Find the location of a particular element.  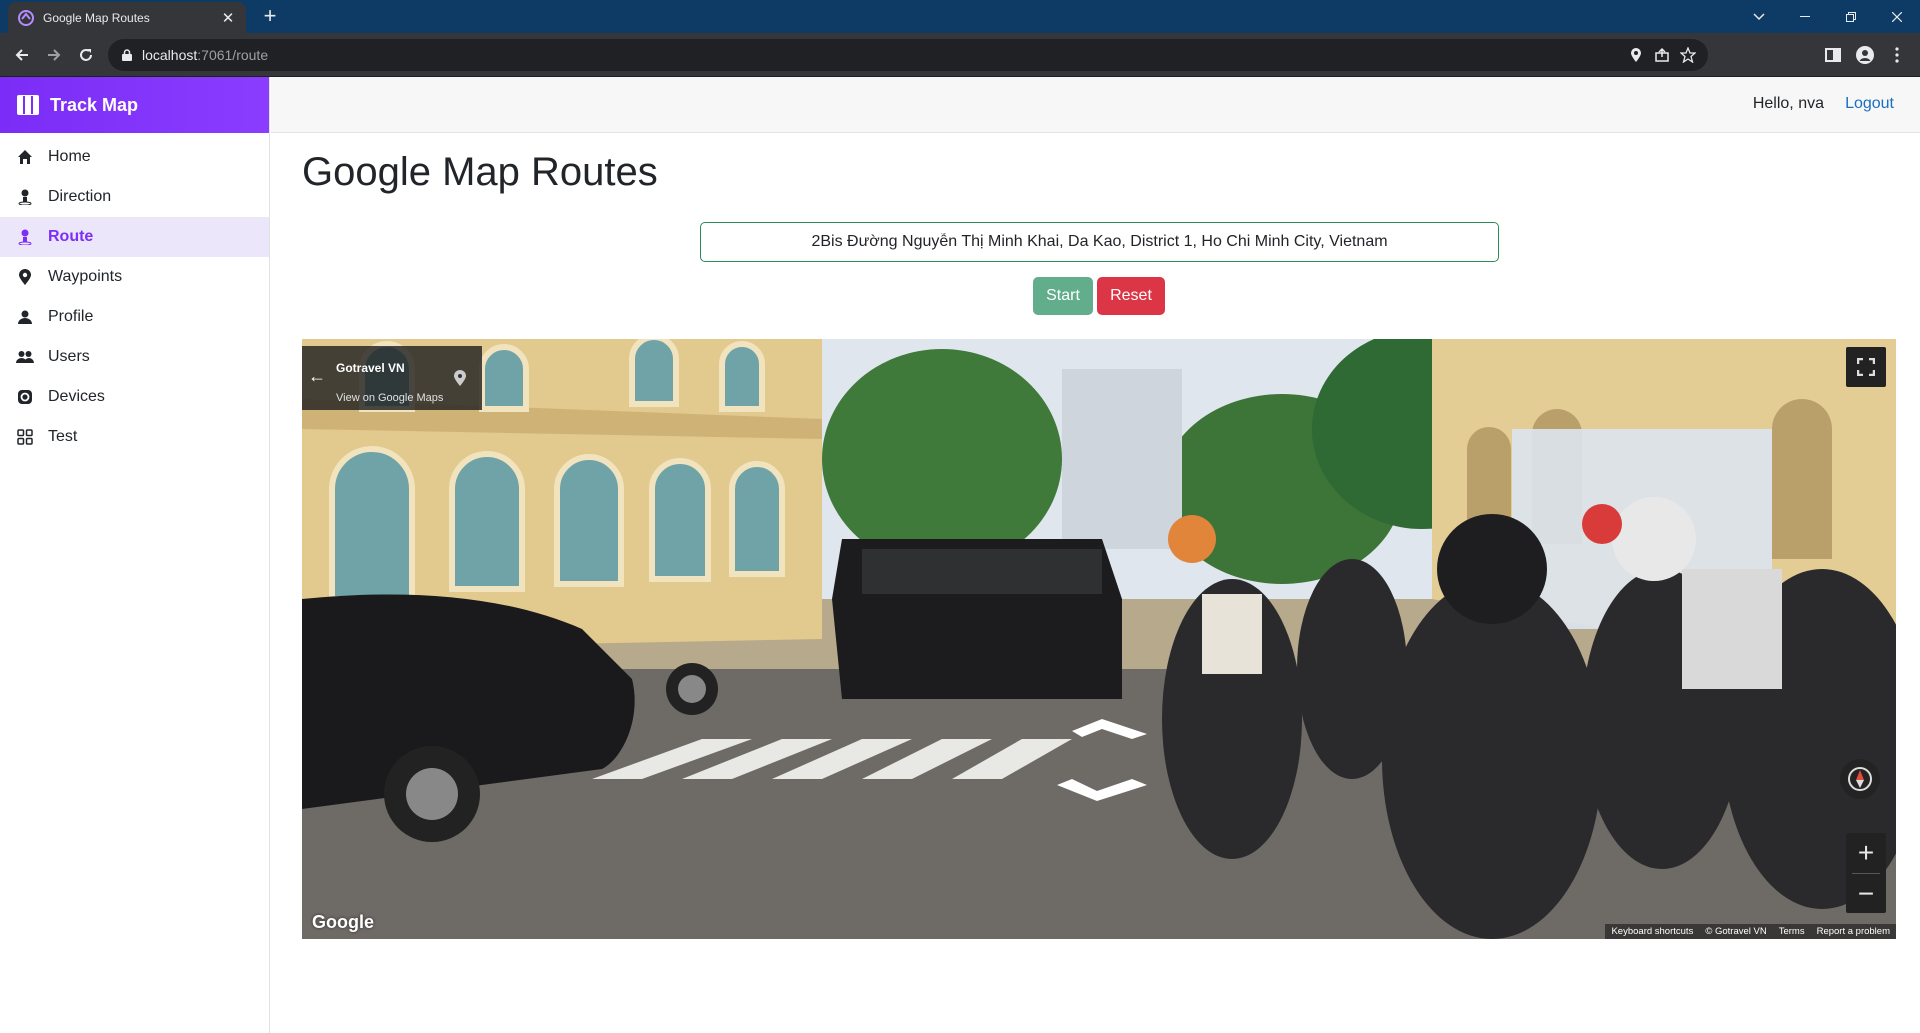

copyright-text: © Gotravel VN is located at coordinates (1736, 931).